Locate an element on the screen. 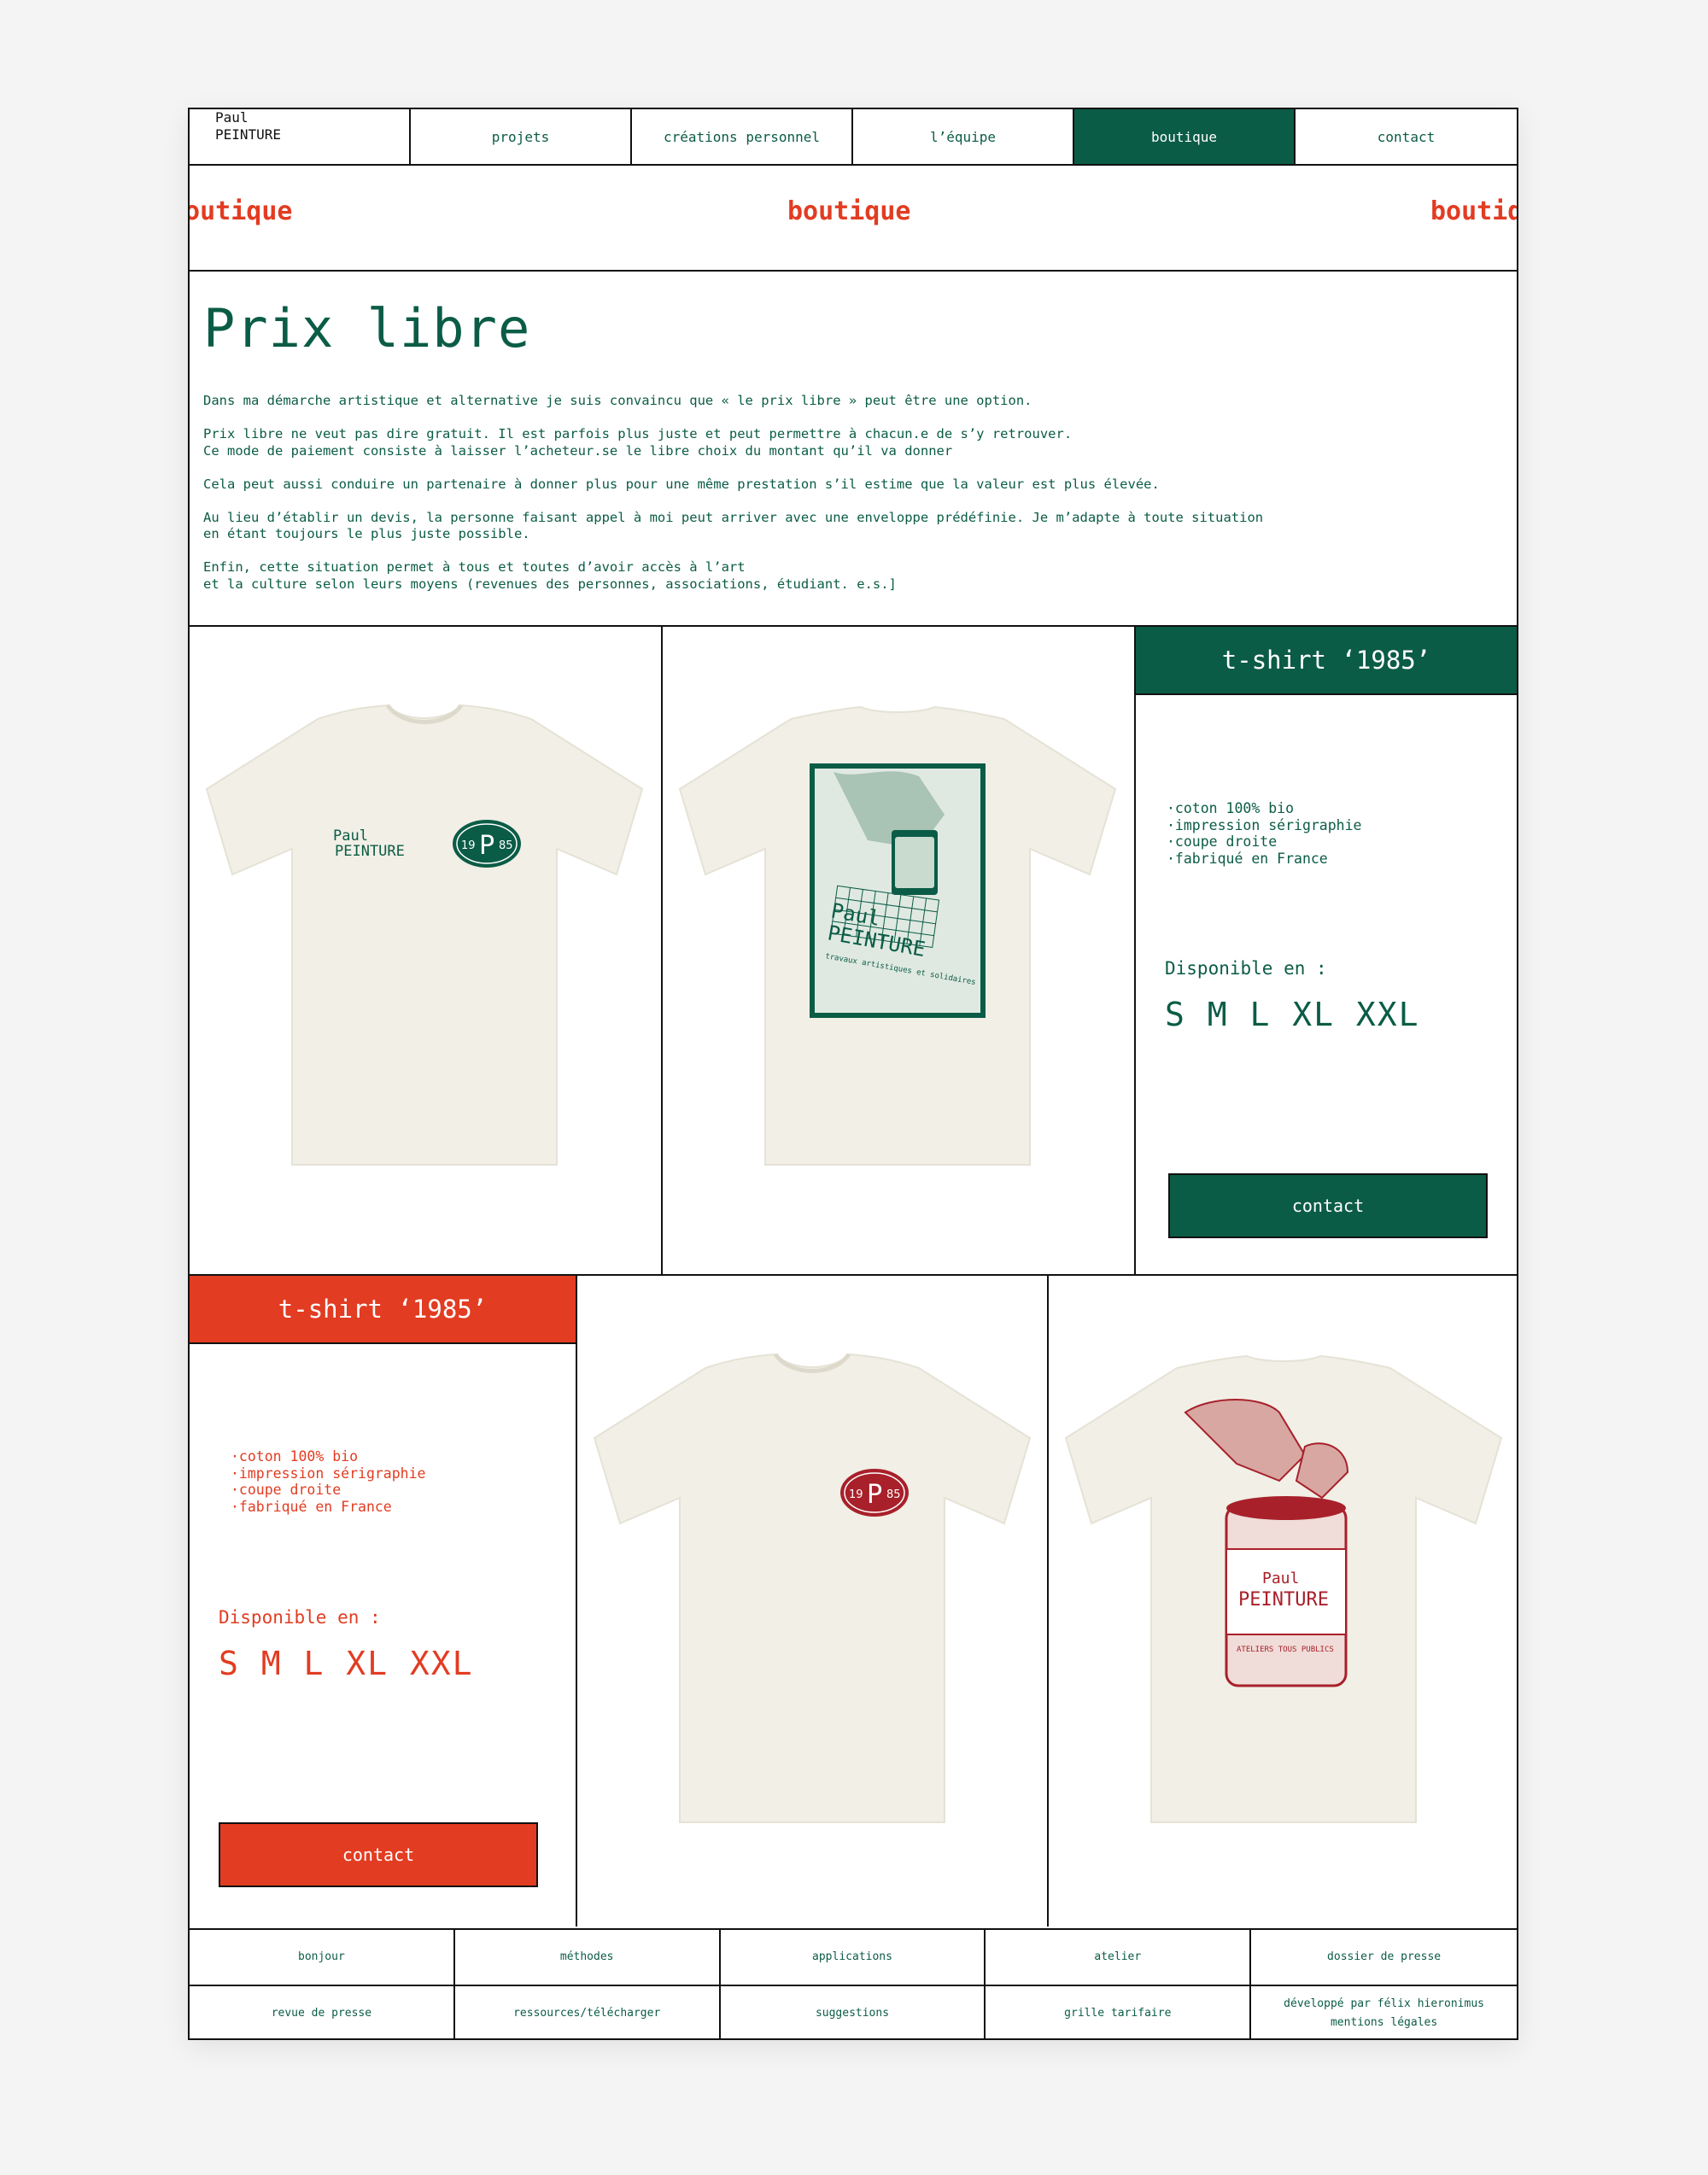 This screenshot has width=1708, height=2175. product-image-front-red: 19 P 85 is located at coordinates (813, 1601).